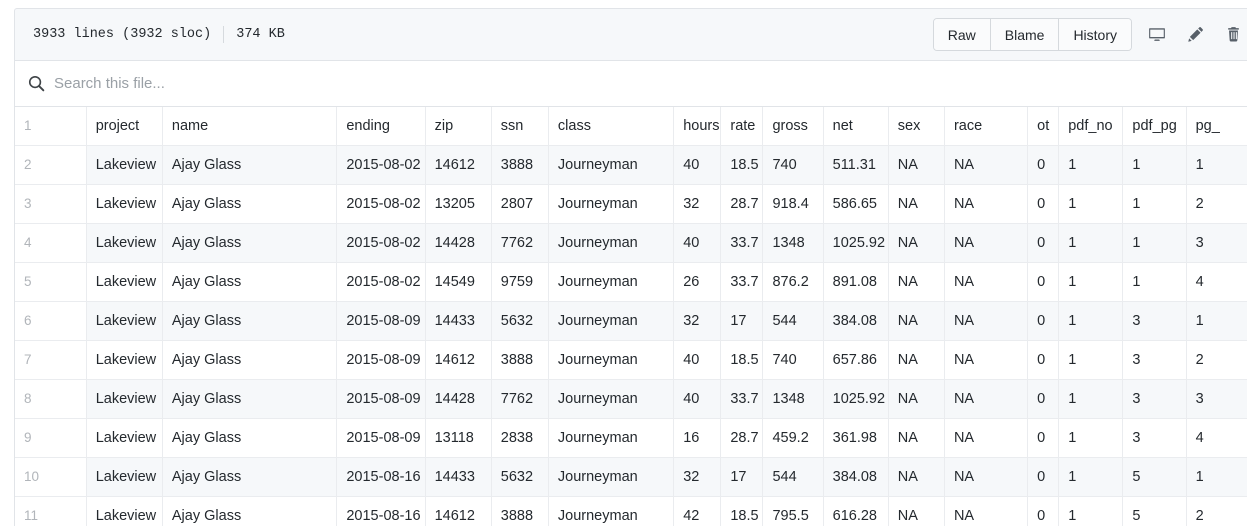 The height and width of the screenshot is (526, 1247). Describe the element at coordinates (742, 477) in the screenshot. I see `cell-rate: 17` at that location.